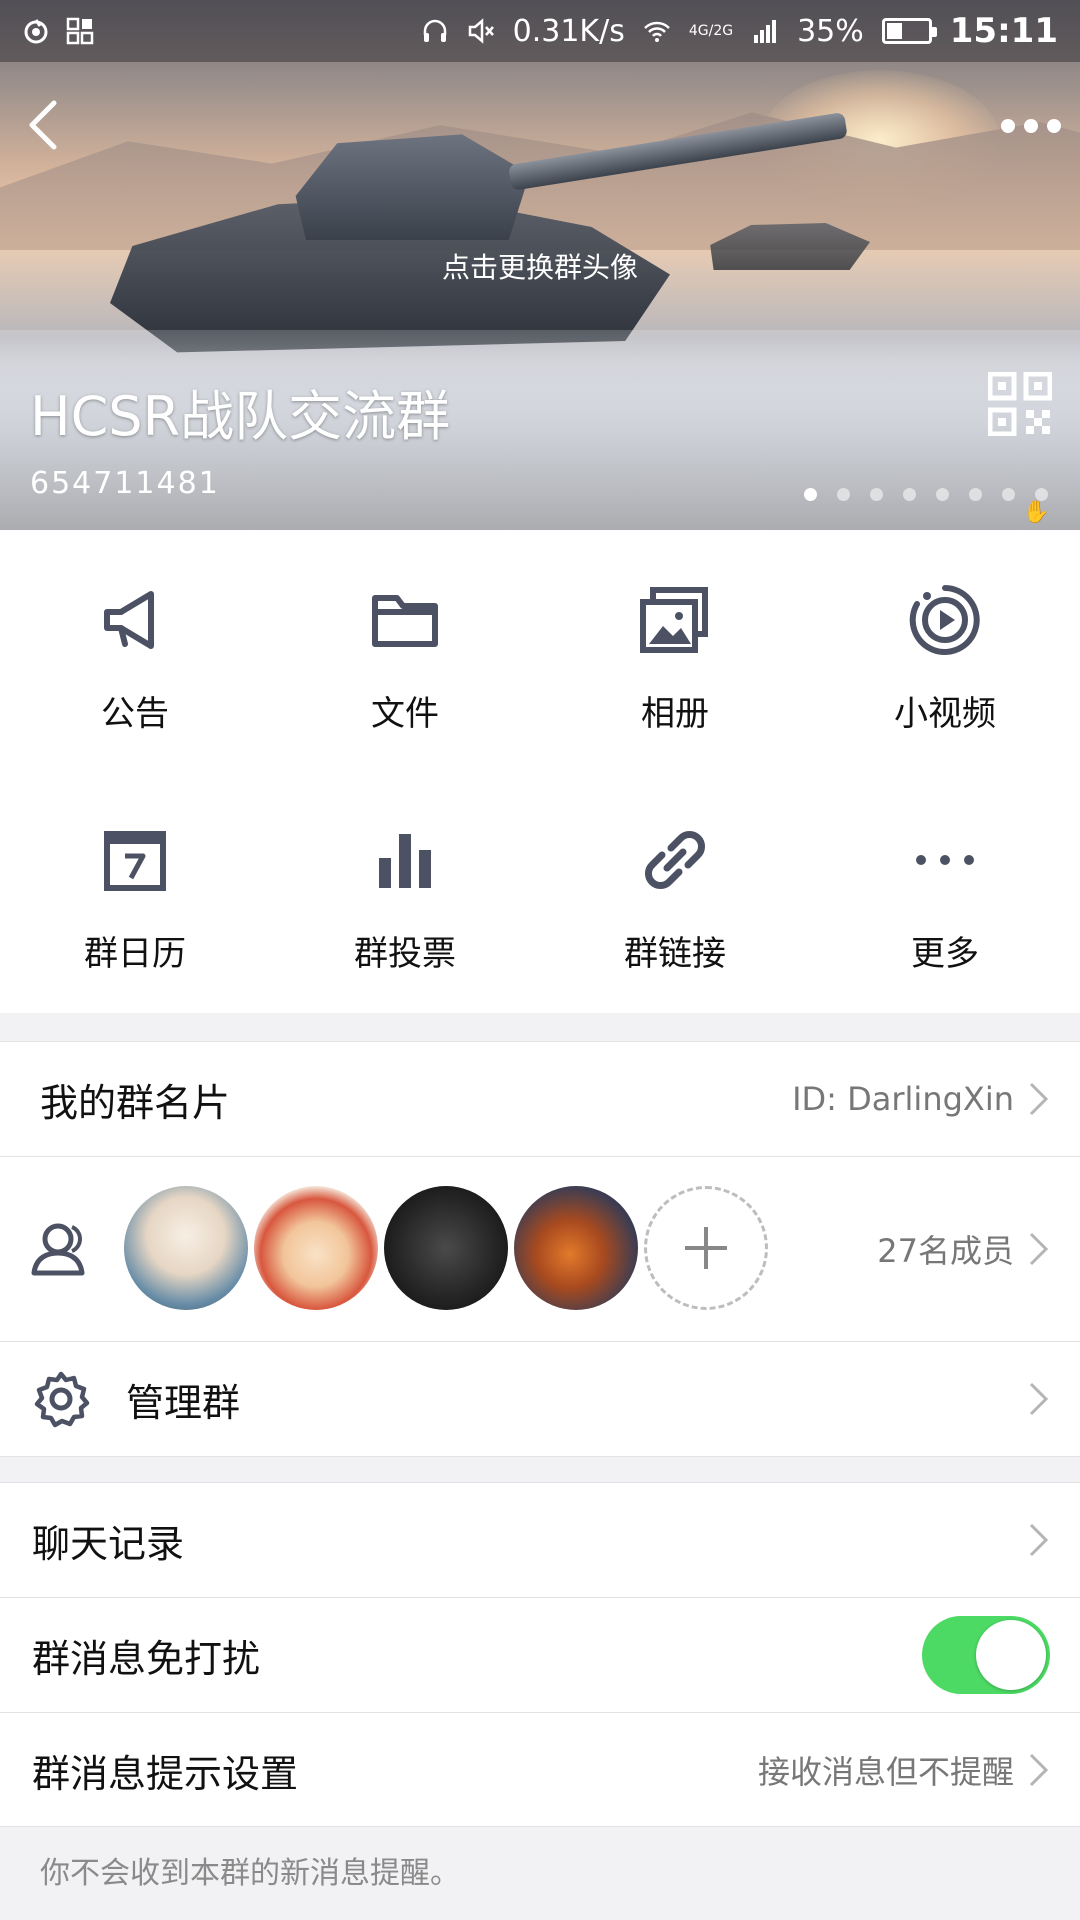 The width and height of the screenshot is (1080, 1920). Describe the element at coordinates (926, 494) in the screenshot. I see `carousel-indicator` at that location.